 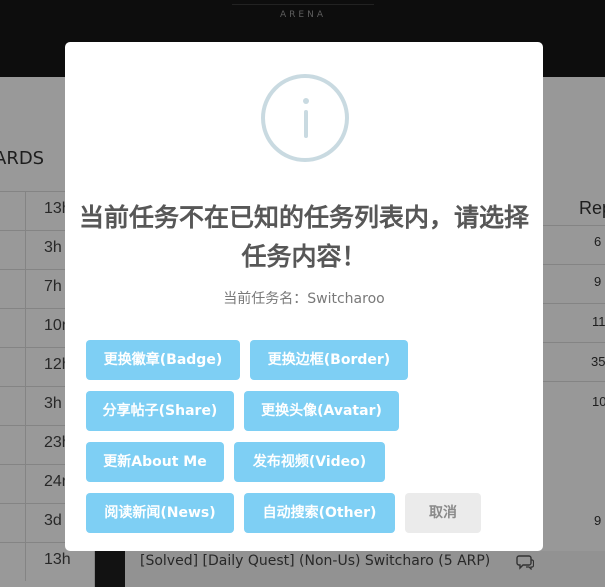 I want to click on post-video-button: 发布视频(Video), so click(x=309, y=462).